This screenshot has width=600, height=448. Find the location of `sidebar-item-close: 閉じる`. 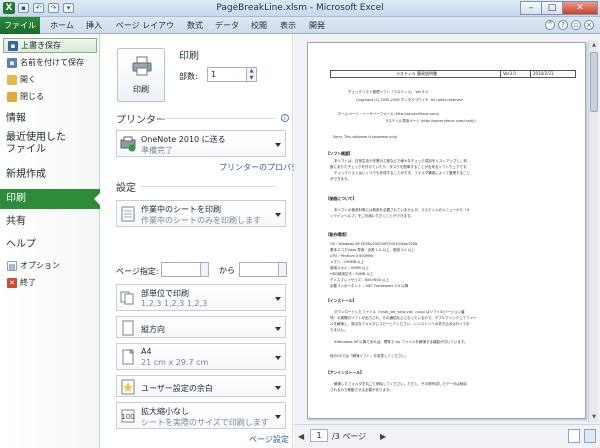

sidebar-item-close: 閉じる is located at coordinates (50, 96).